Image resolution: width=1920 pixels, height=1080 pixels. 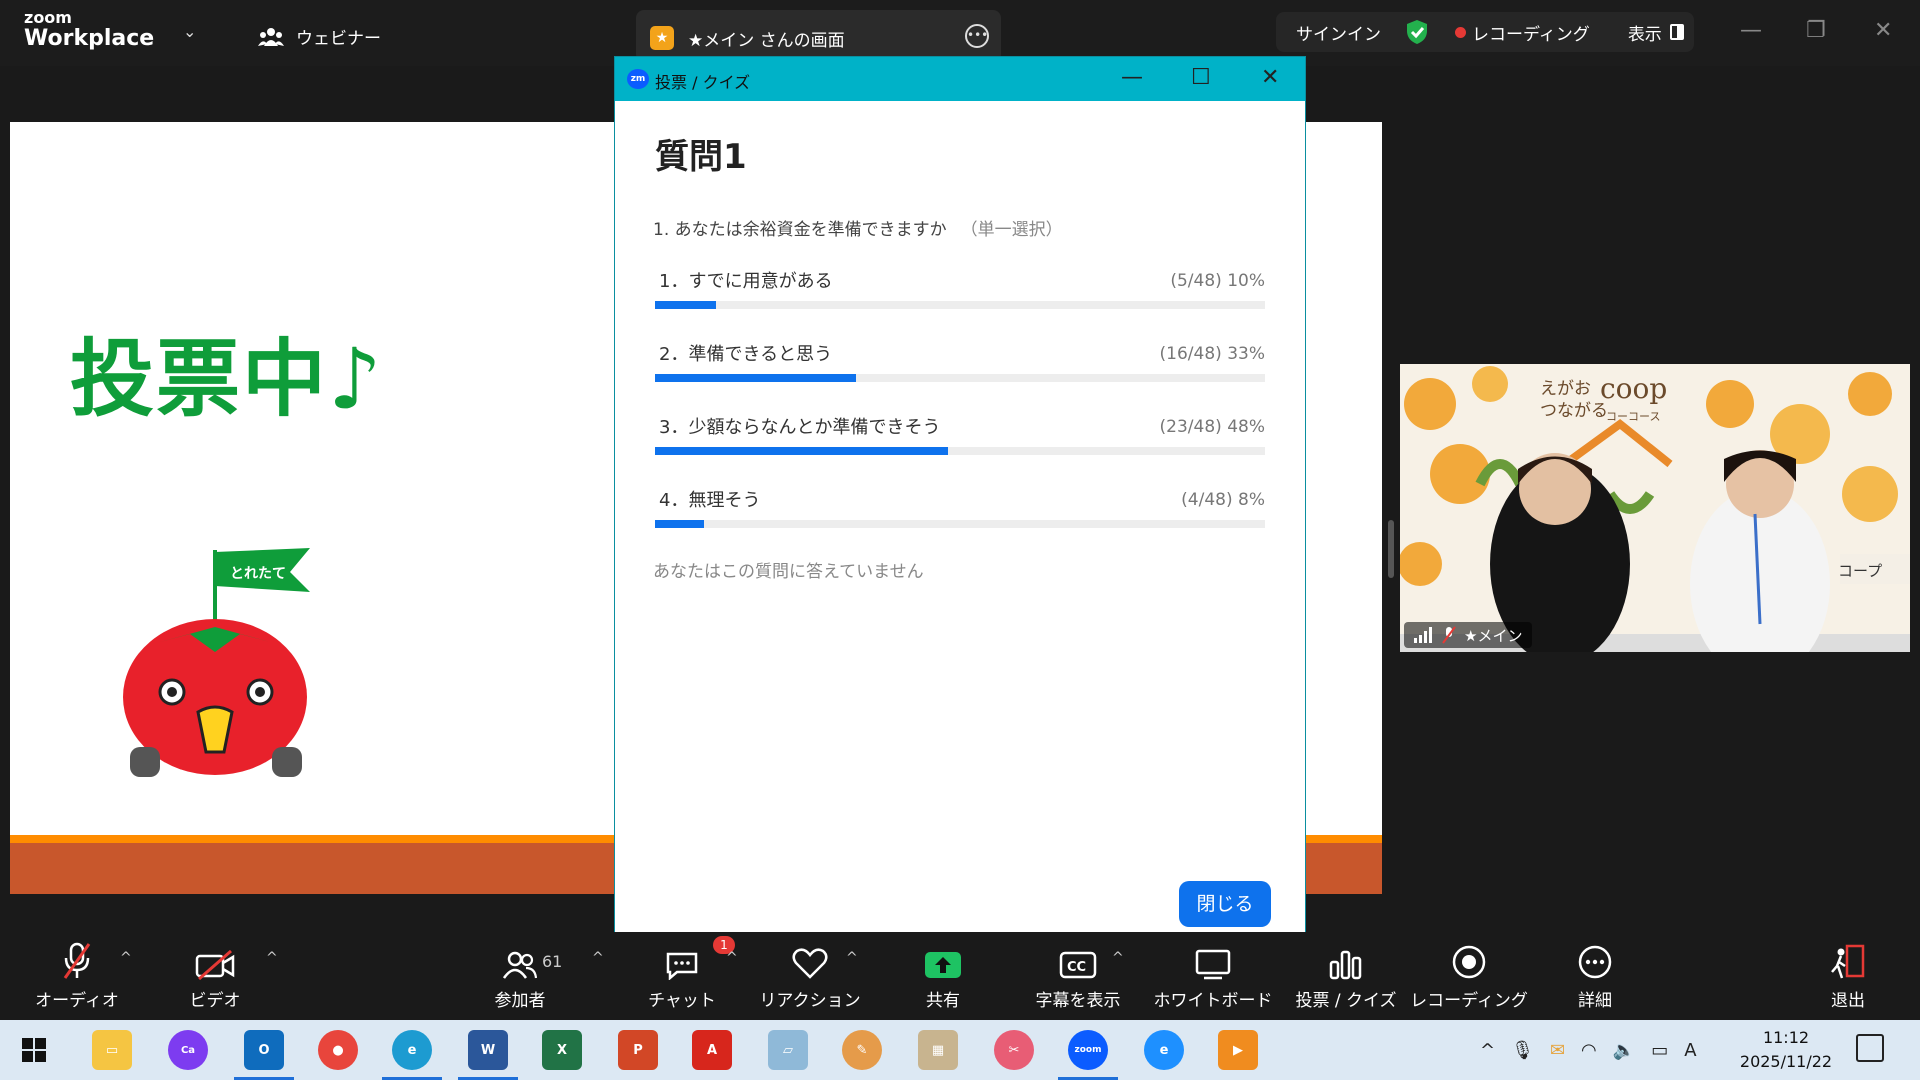 I want to click on restore-icon: ❐, so click(x=1816, y=30).